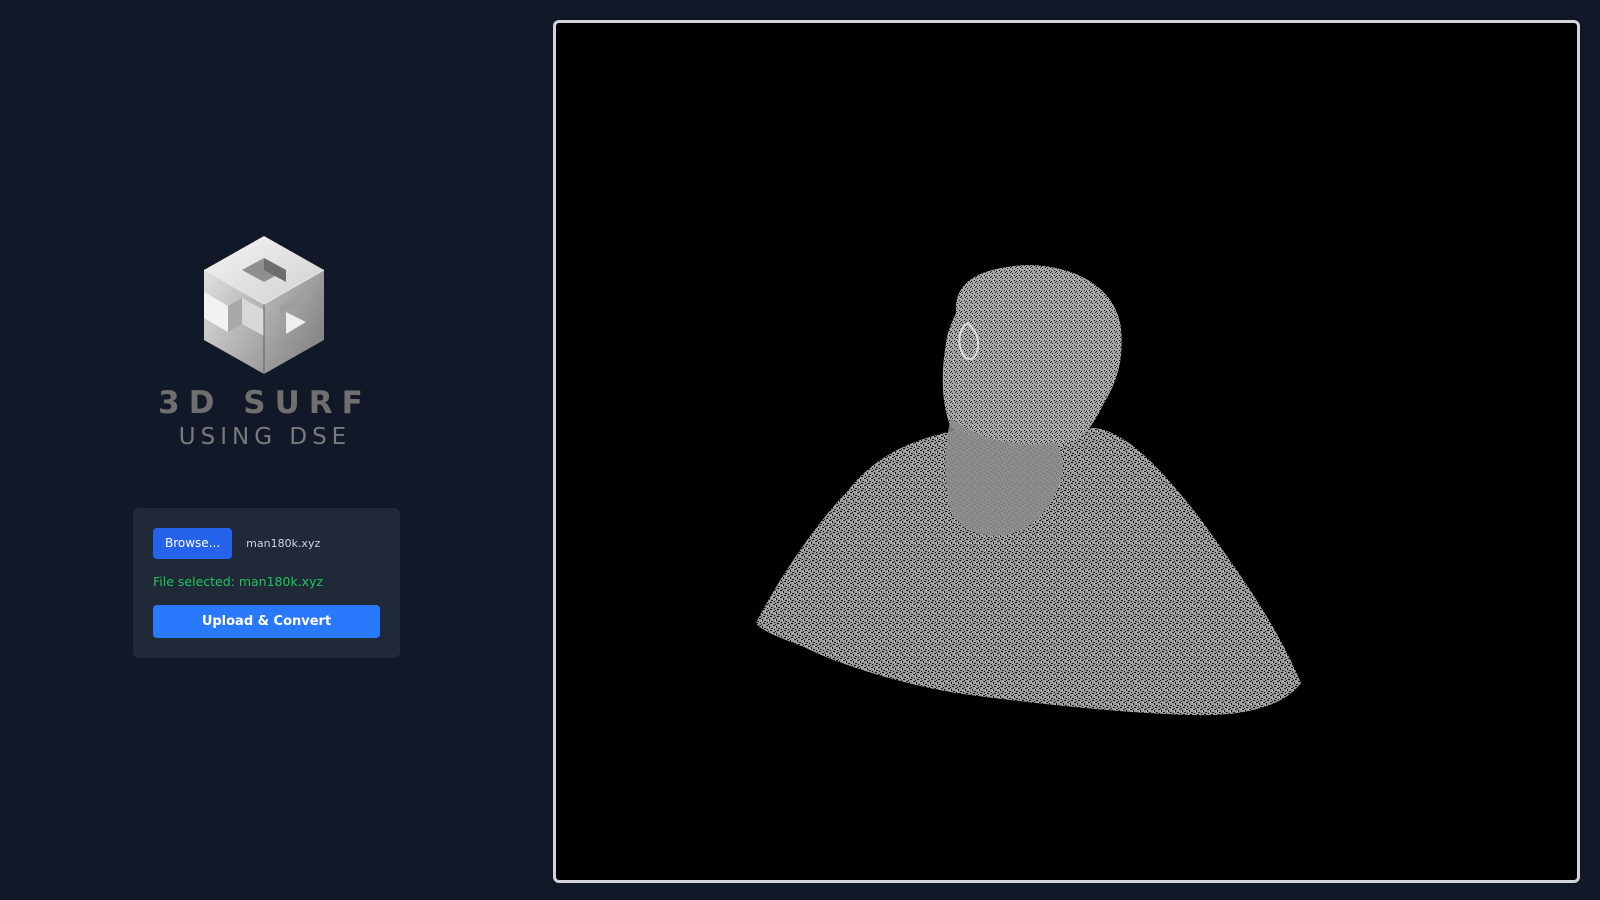 This screenshot has height=900, width=1600. Describe the element at coordinates (264, 306) in the screenshot. I see `cube-logo-icon` at that location.